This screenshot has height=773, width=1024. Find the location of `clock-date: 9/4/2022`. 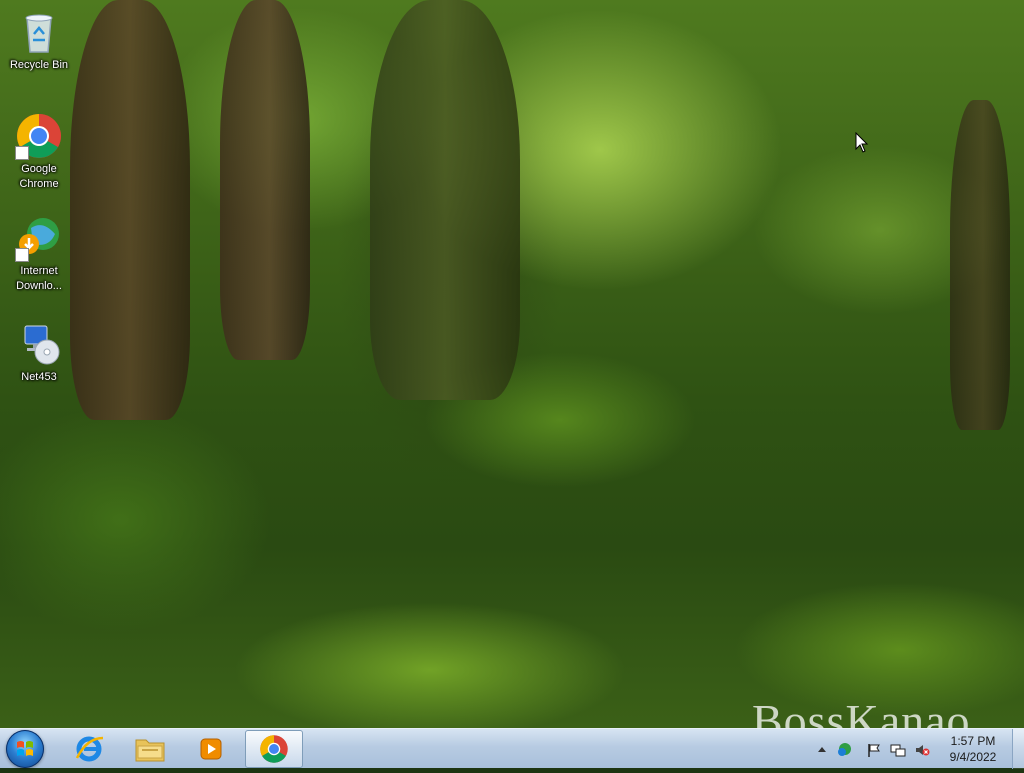

clock-date: 9/4/2022 is located at coordinates (973, 757).